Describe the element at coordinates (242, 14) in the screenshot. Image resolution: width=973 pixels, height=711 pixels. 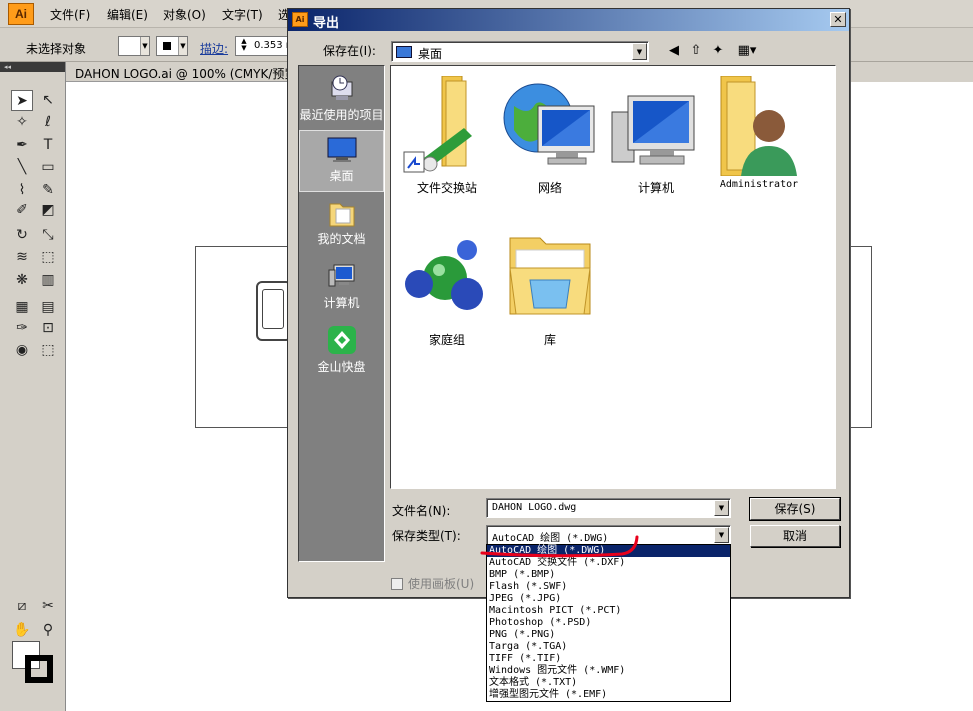
I see `menu-type: 文字(T)` at that location.